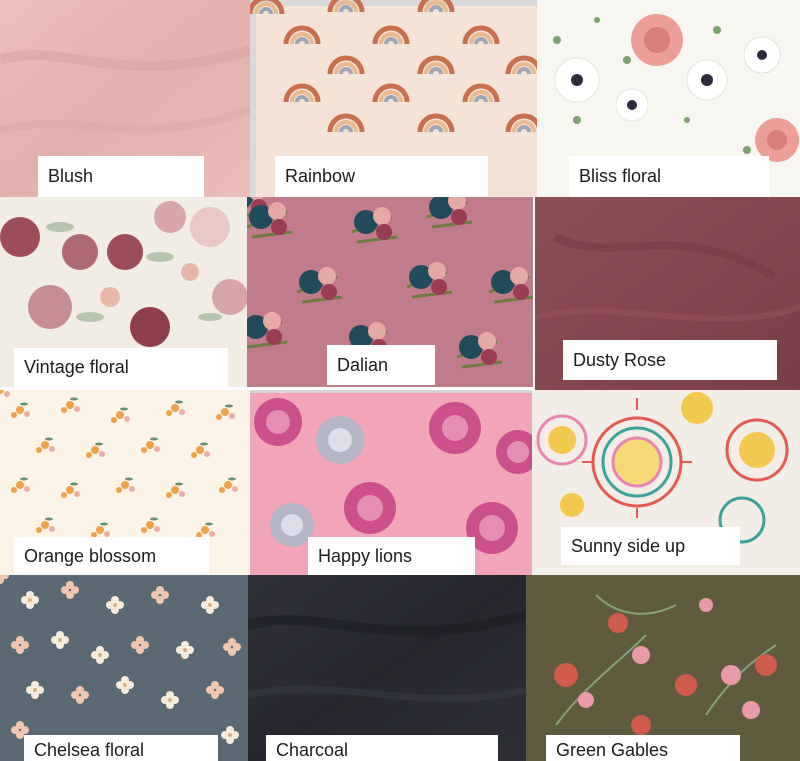 This screenshot has height=761, width=800. What do you see at coordinates (382, 748) in the screenshot?
I see `swatch-label: Charcoal` at bounding box center [382, 748].